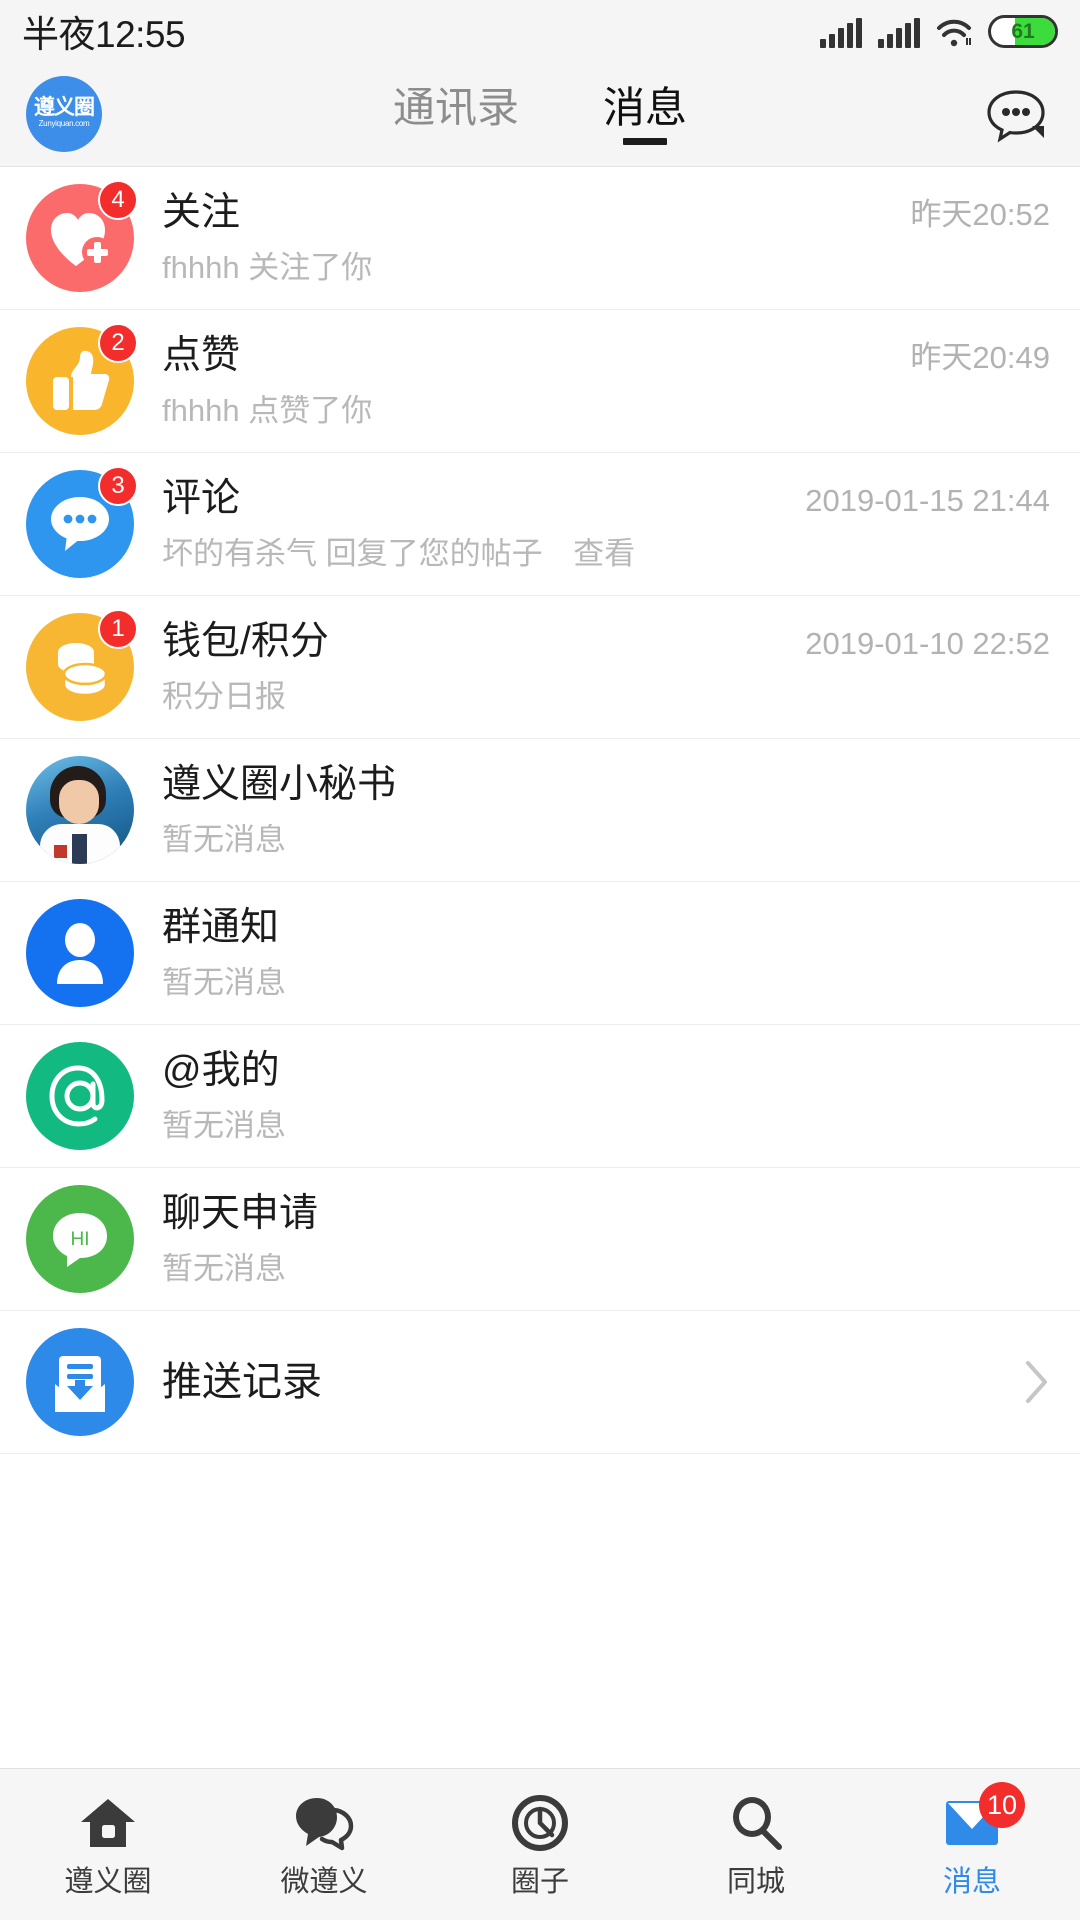 Image resolution: width=1080 pixels, height=1920 pixels. Describe the element at coordinates (240, 1213) in the screenshot. I see `list-item-title: 聊天申请` at that location.